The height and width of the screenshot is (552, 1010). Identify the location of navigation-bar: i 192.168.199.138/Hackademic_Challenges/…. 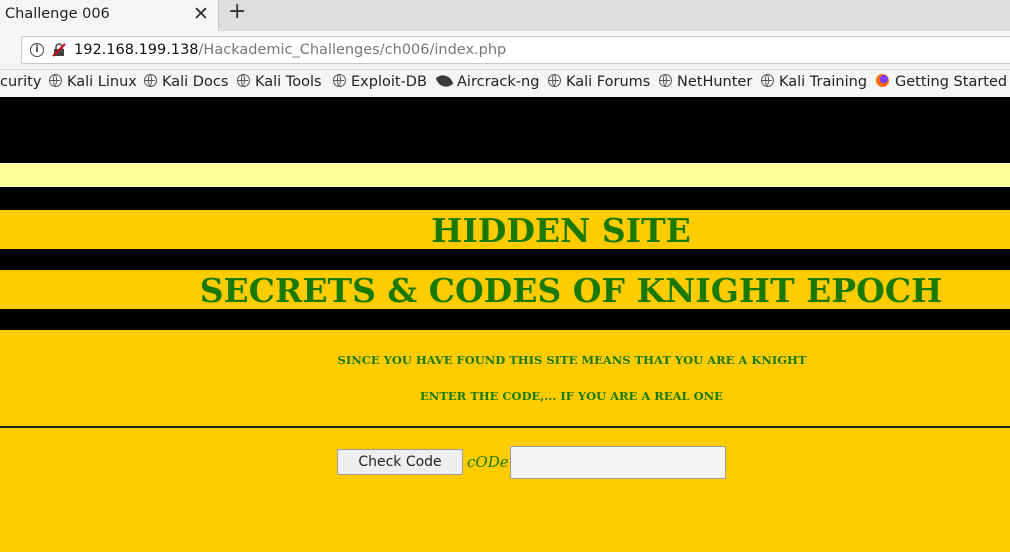
(505, 50).